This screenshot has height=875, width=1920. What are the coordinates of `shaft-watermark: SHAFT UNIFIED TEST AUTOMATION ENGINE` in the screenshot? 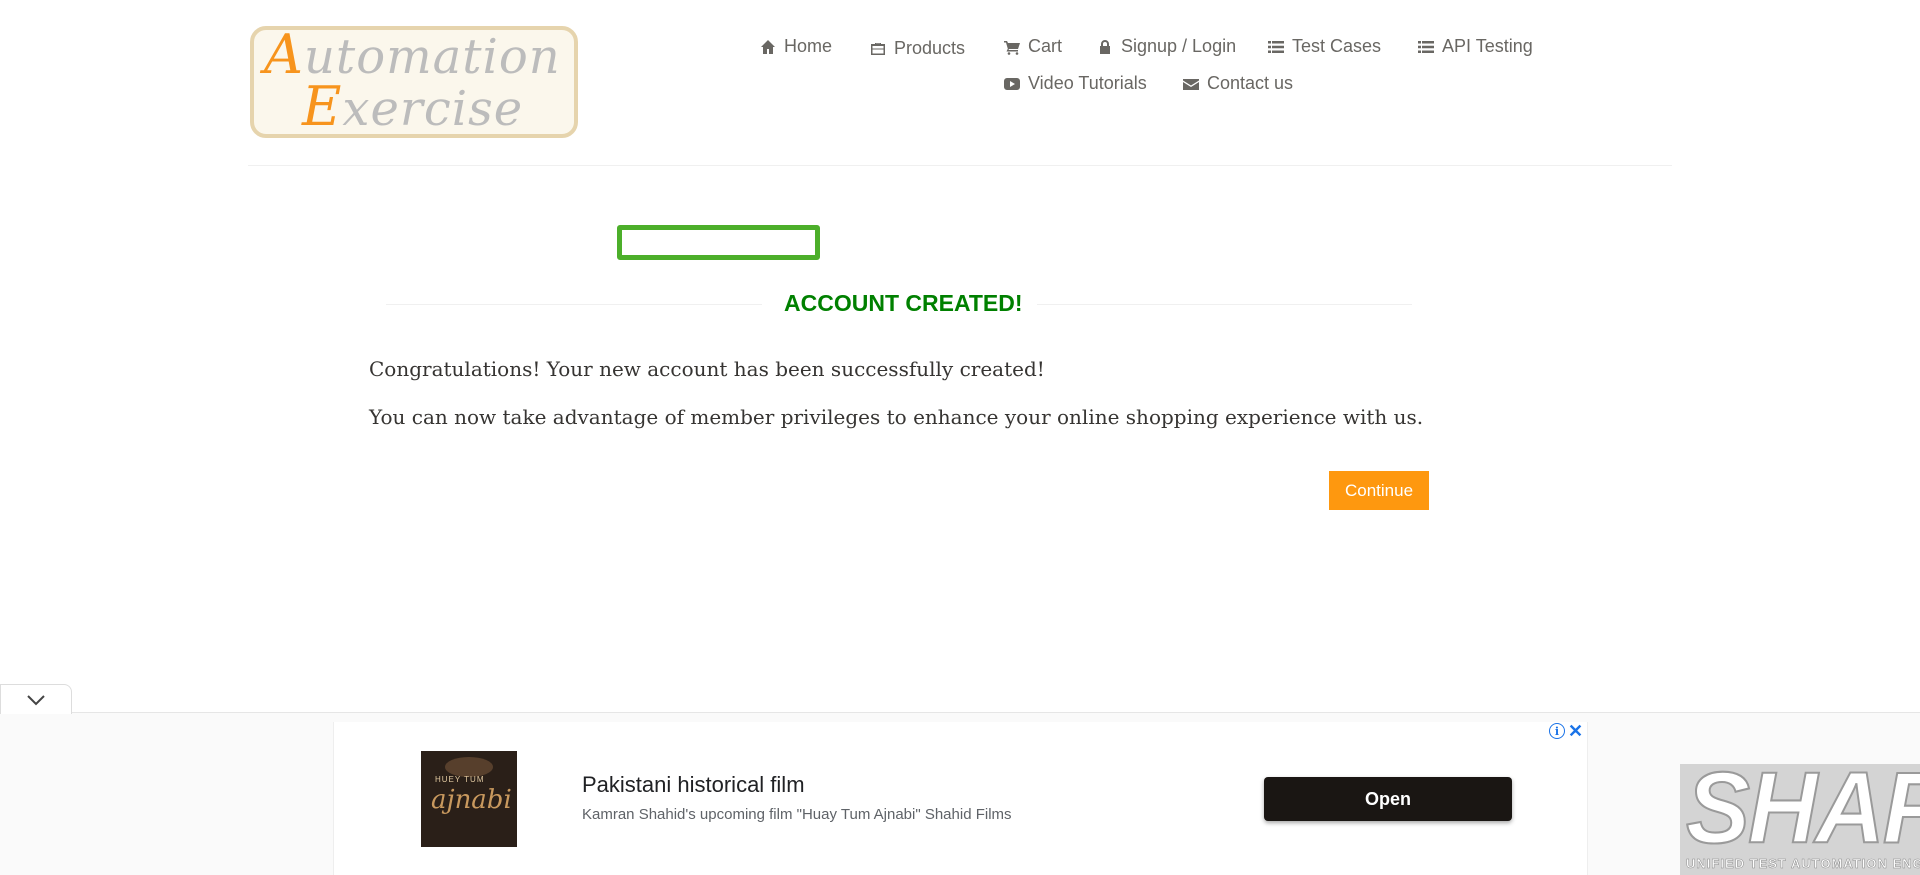 It's located at (1800, 819).